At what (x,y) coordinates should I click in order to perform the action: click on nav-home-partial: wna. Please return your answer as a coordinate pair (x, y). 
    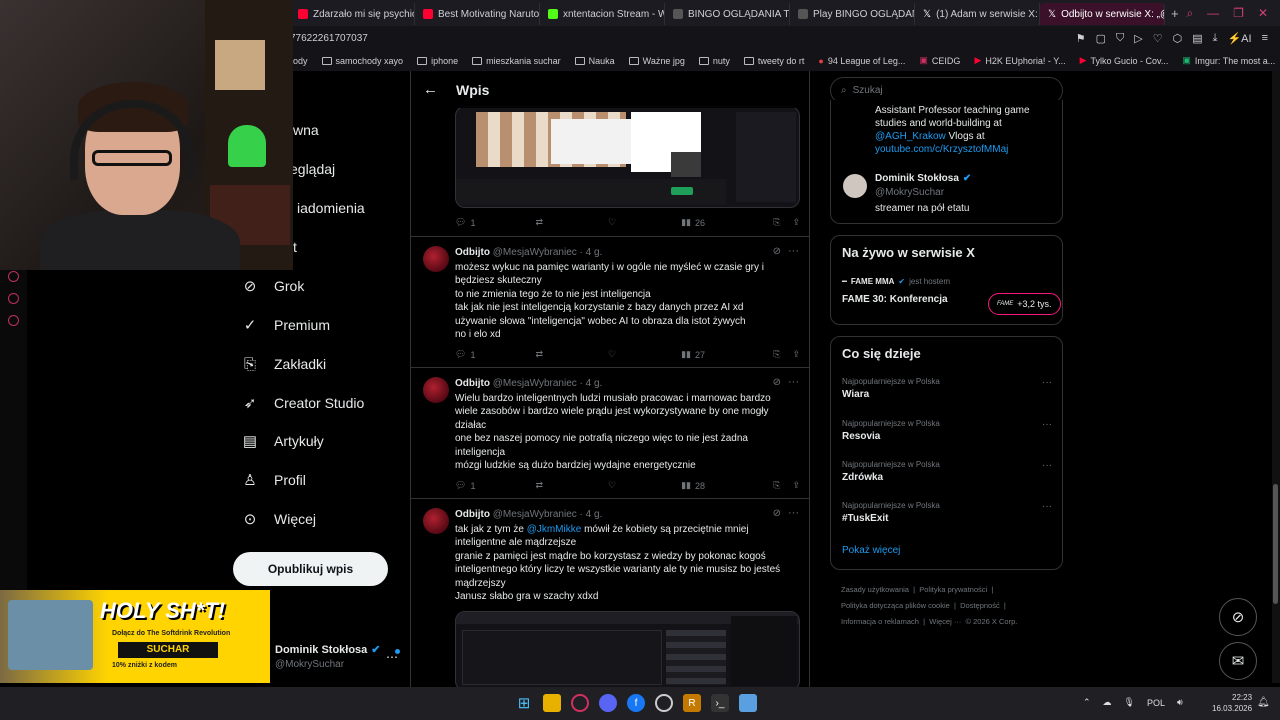
    Looking at the image, I should click on (306, 130).